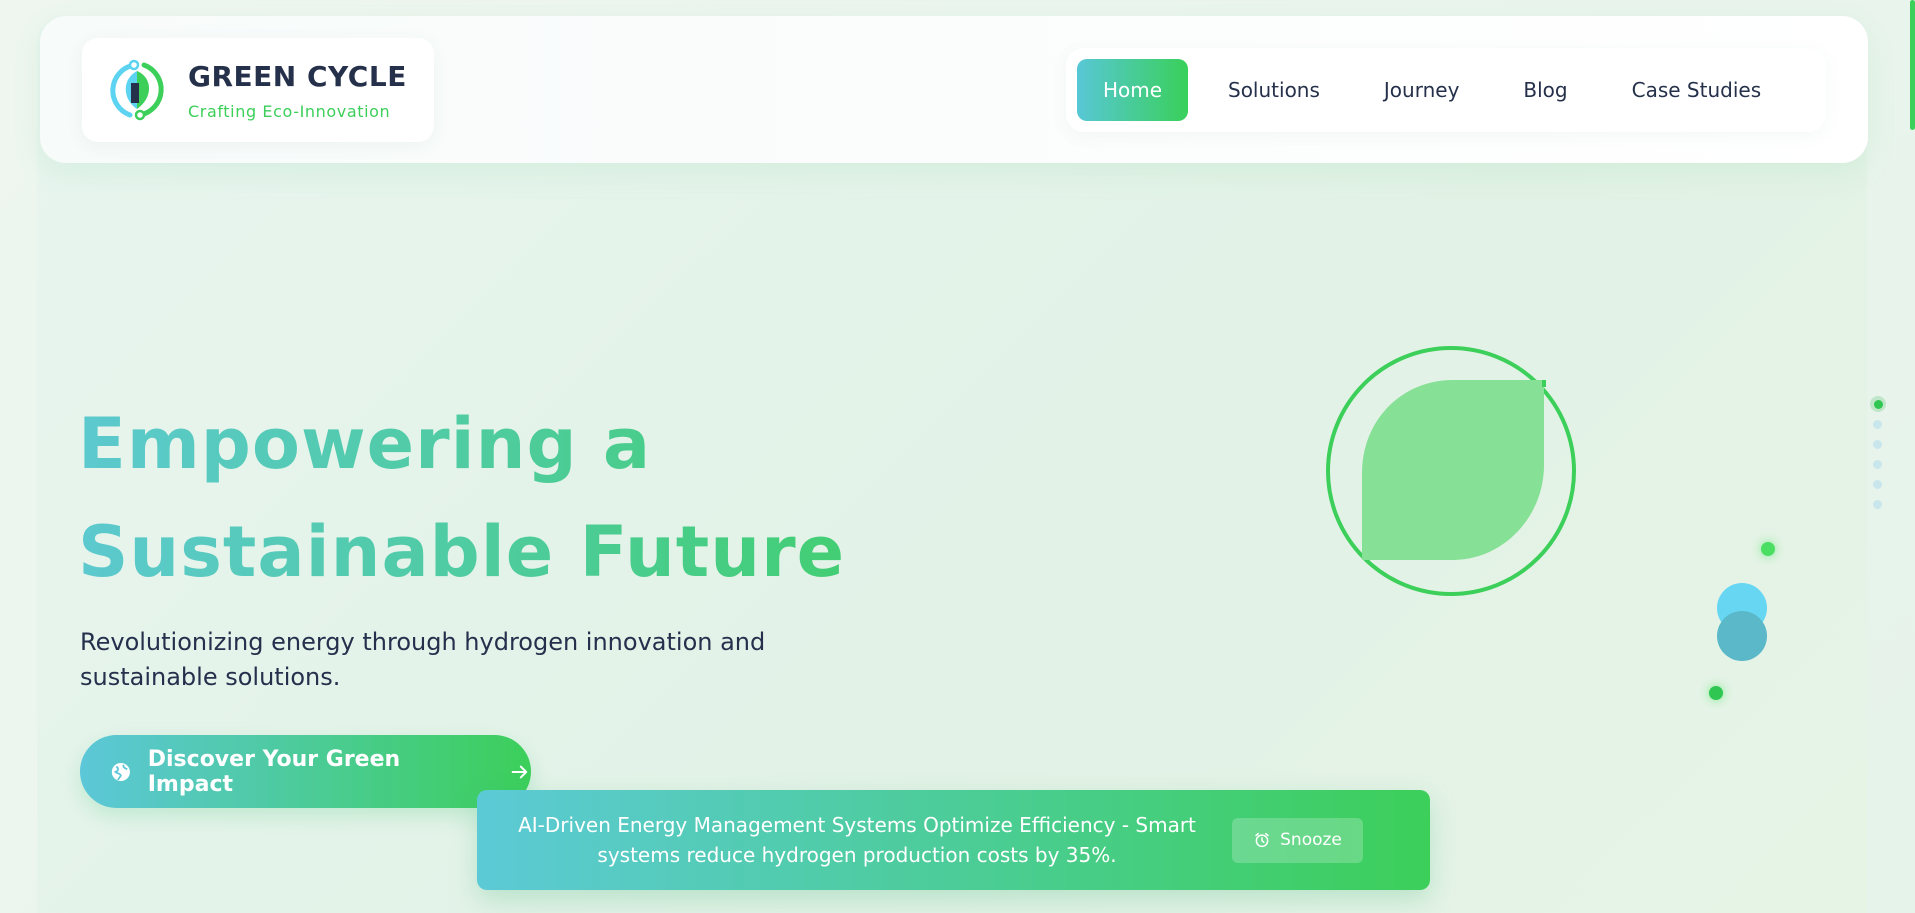 The height and width of the screenshot is (913, 1915). Describe the element at coordinates (137, 90) in the screenshot. I see `green-cycle-logo-icon` at that location.